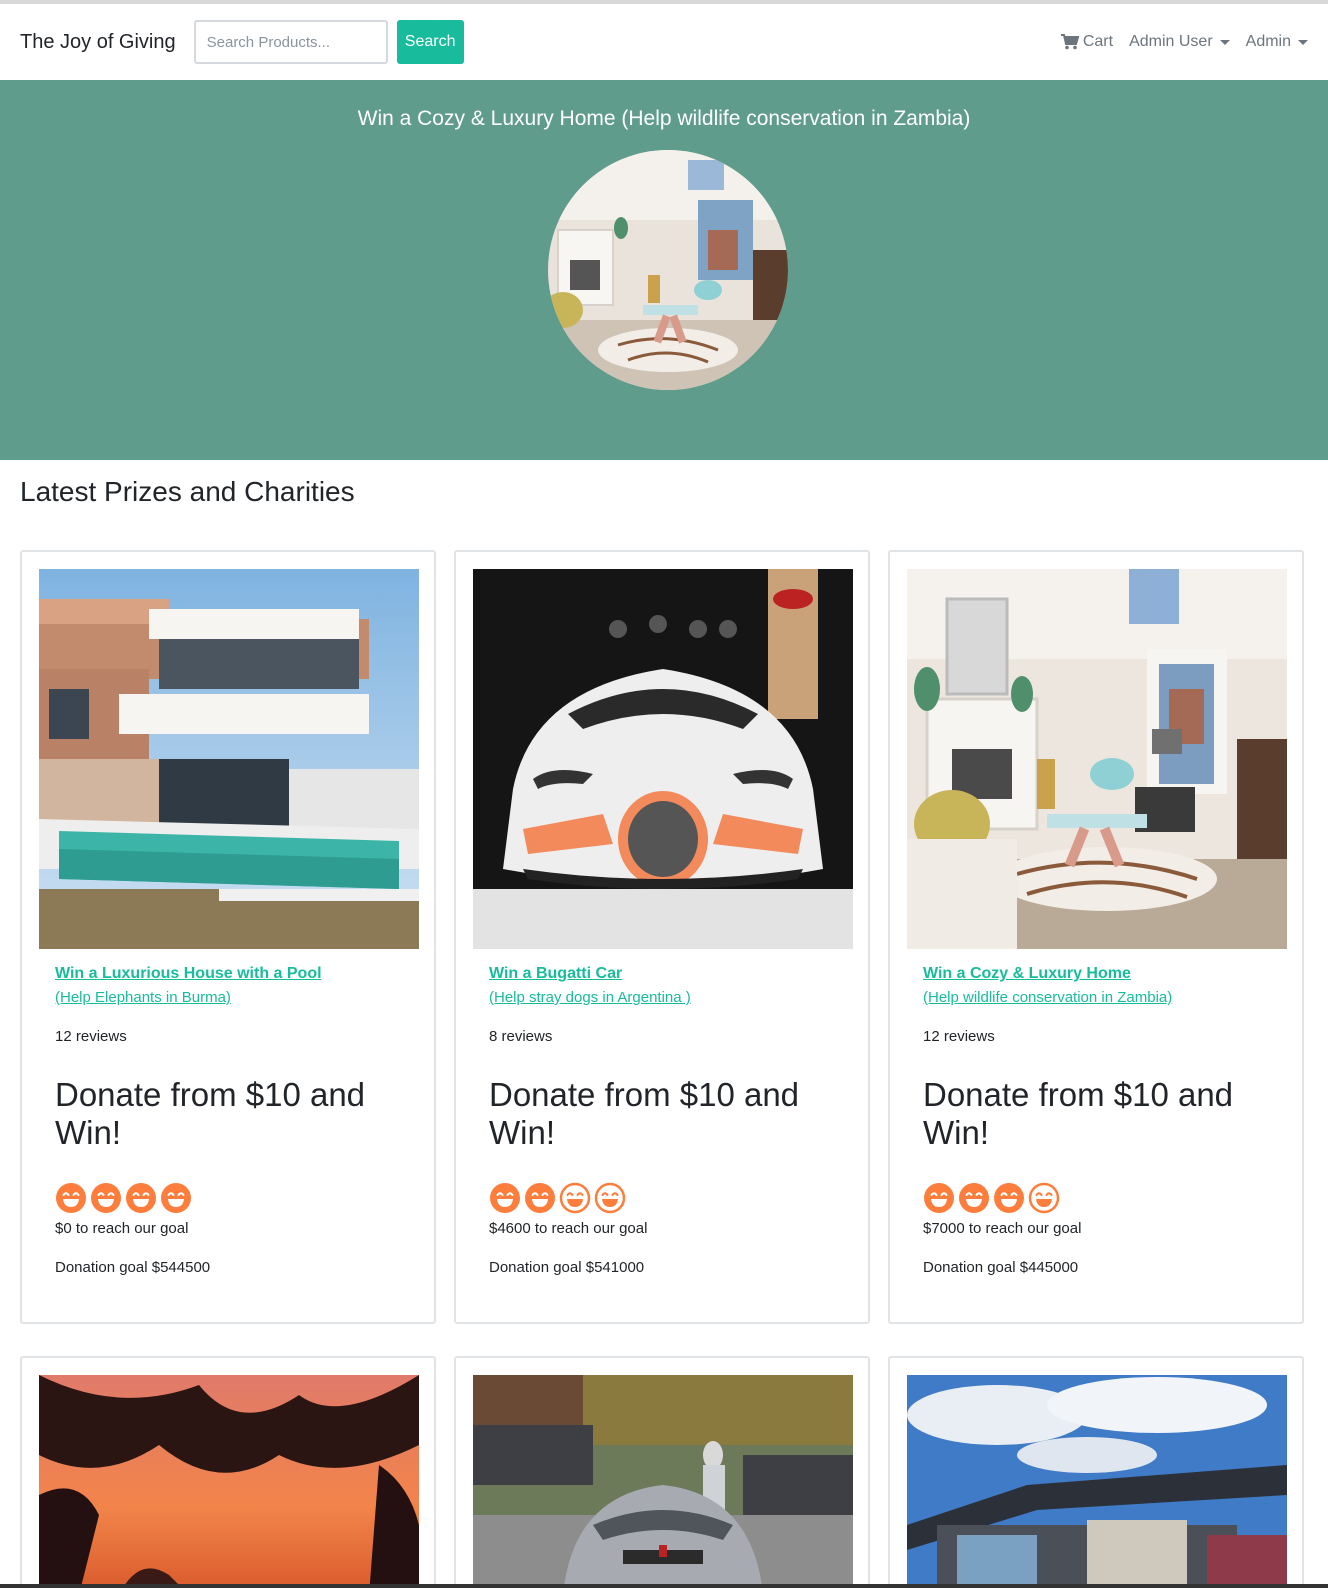 The image size is (1328, 1588). I want to click on donation-goal-text: Donation goal $544500, so click(133, 1267).